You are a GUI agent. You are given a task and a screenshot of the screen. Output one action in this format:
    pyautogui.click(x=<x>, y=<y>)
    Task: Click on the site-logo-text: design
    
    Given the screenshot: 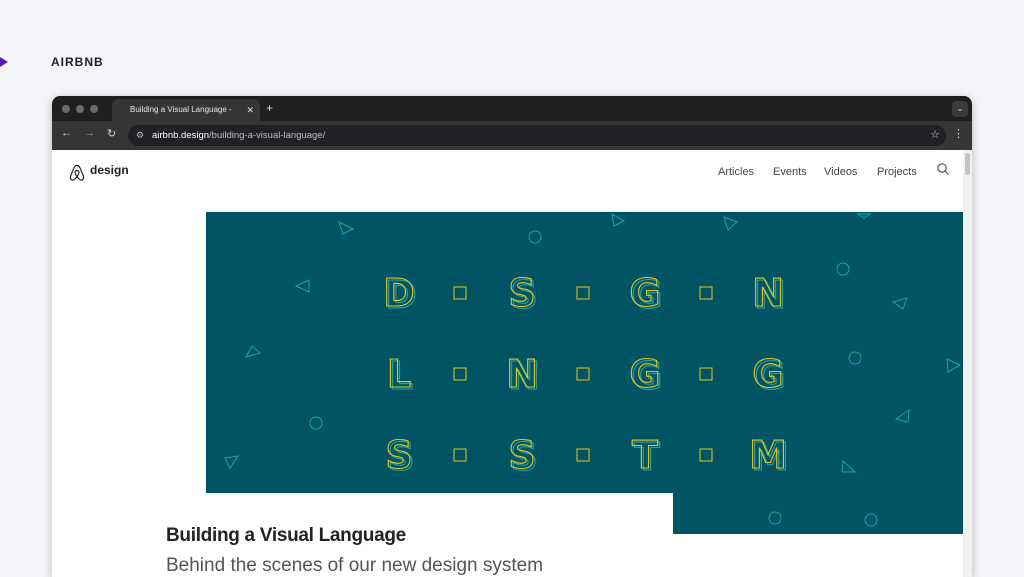 What is the action you would take?
    pyautogui.click(x=109, y=170)
    